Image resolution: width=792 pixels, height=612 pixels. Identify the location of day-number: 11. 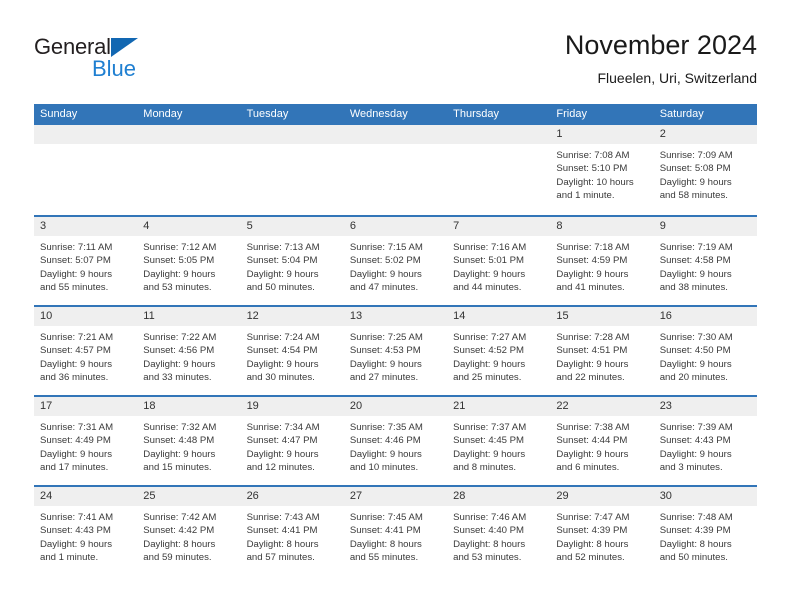
(189, 316).